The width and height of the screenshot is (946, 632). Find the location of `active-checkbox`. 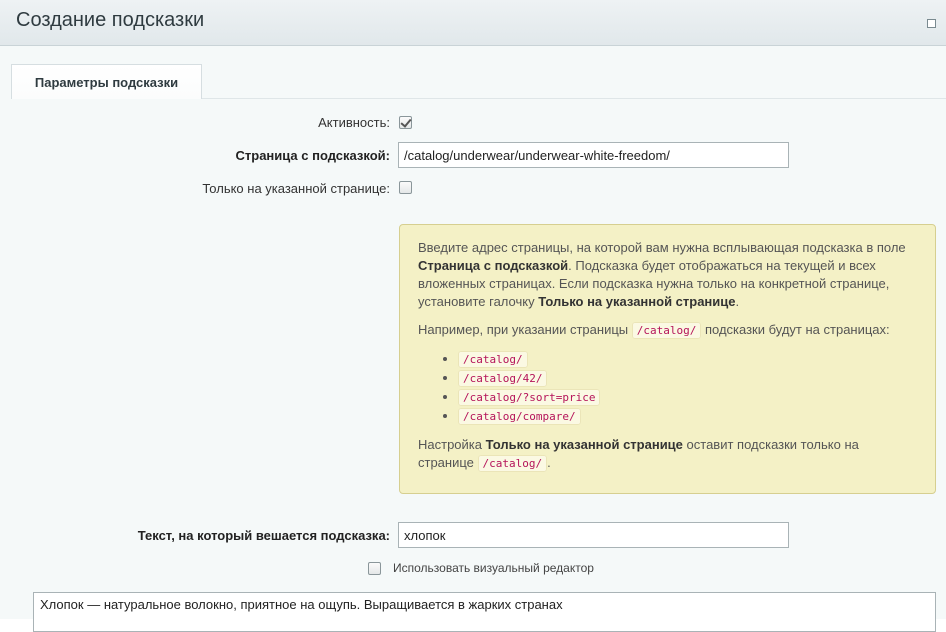

active-checkbox is located at coordinates (405, 122).